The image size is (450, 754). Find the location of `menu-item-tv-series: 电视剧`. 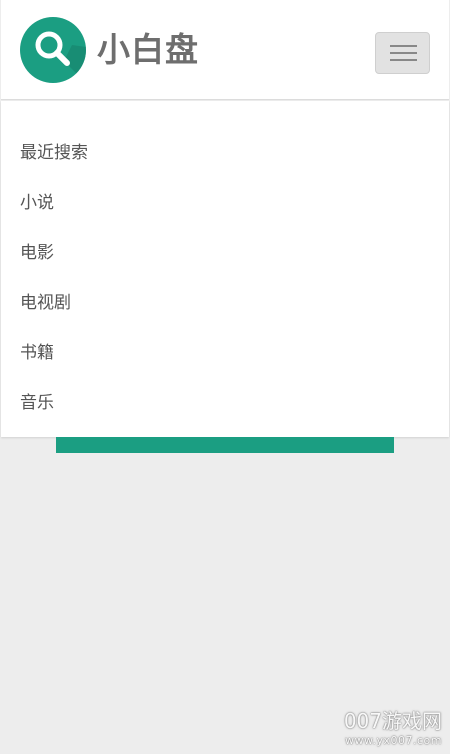

menu-item-tv-series: 电视剧 is located at coordinates (45, 303).